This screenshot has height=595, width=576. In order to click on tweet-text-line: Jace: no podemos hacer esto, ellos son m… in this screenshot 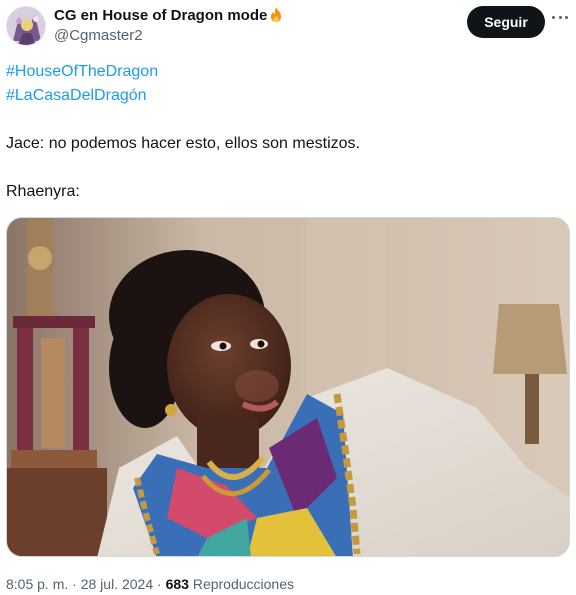, I will do `click(183, 143)`.